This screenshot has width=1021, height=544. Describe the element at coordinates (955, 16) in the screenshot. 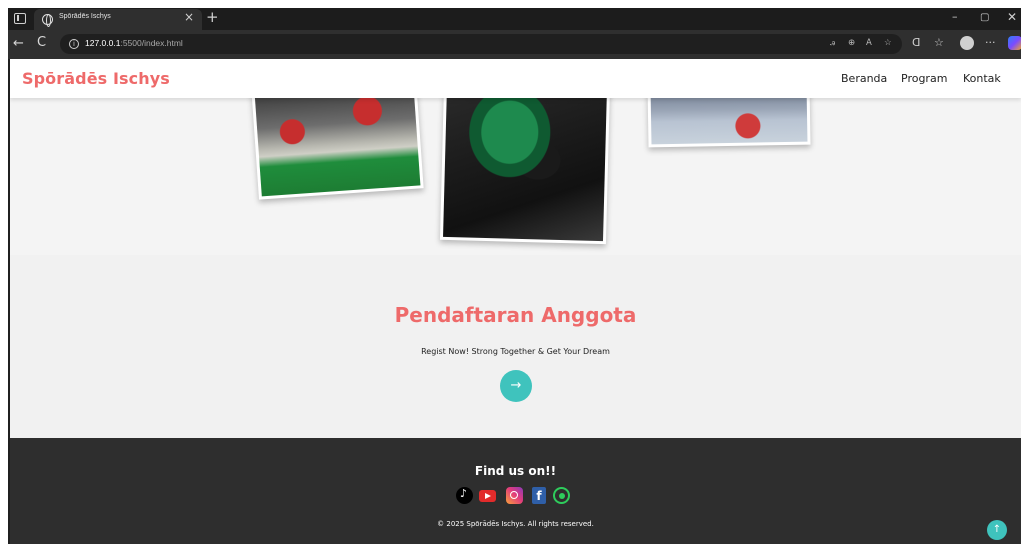

I see `minimize-icon: –` at that location.